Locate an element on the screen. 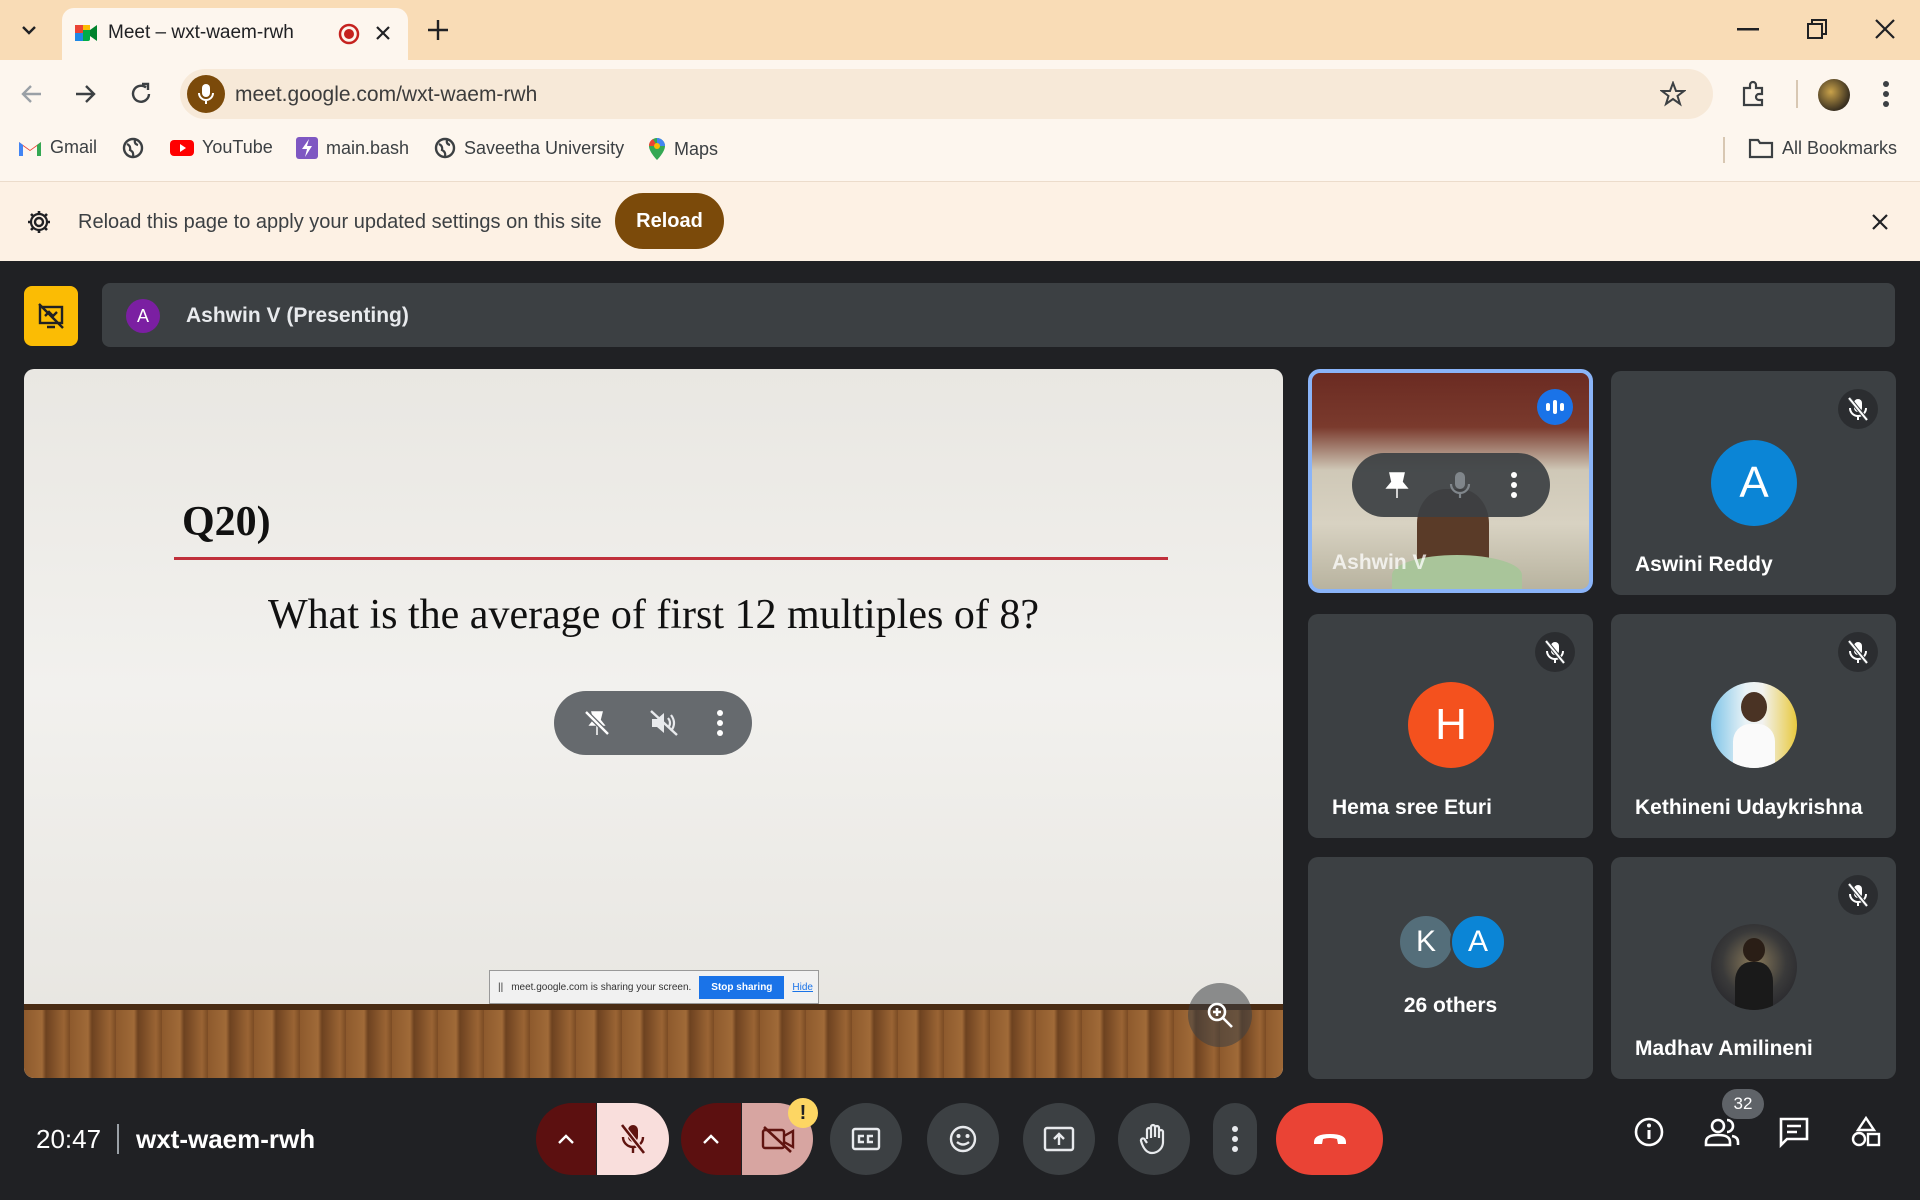 The width and height of the screenshot is (1920, 1200). browser-menu-icon is located at coordinates (1886, 94).